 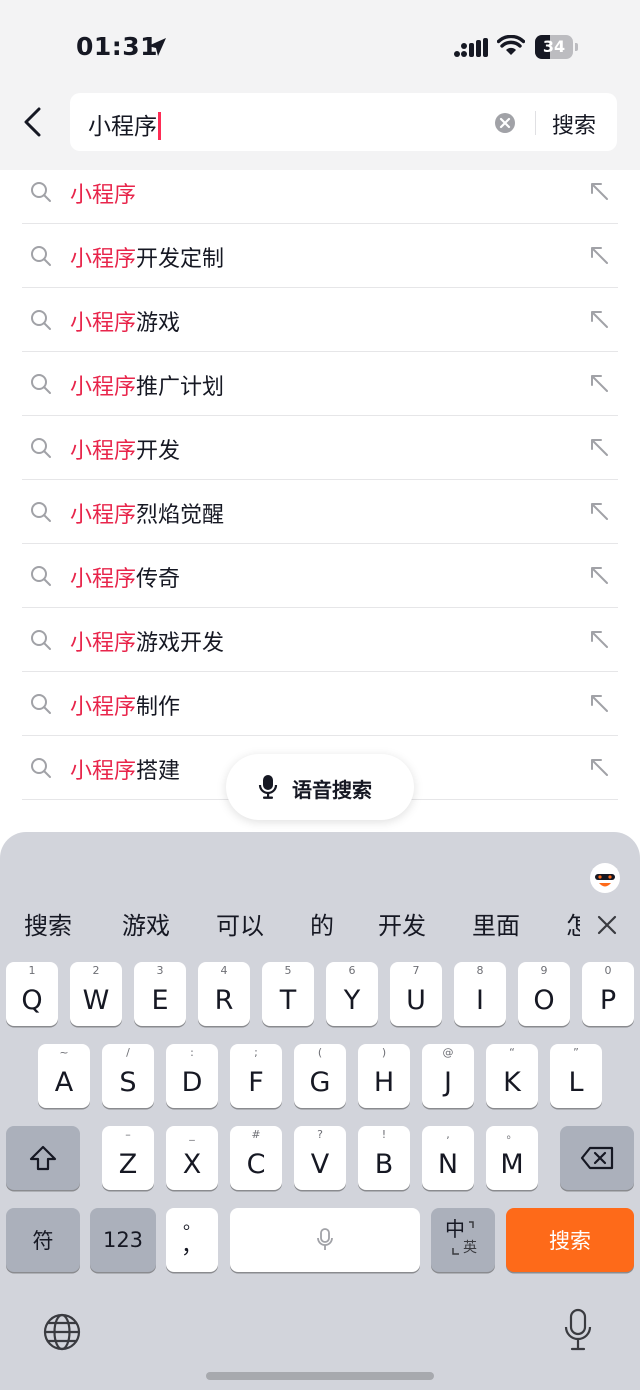 What do you see at coordinates (147, 385) in the screenshot?
I see `suggestion-label: 小程序推广计划` at bounding box center [147, 385].